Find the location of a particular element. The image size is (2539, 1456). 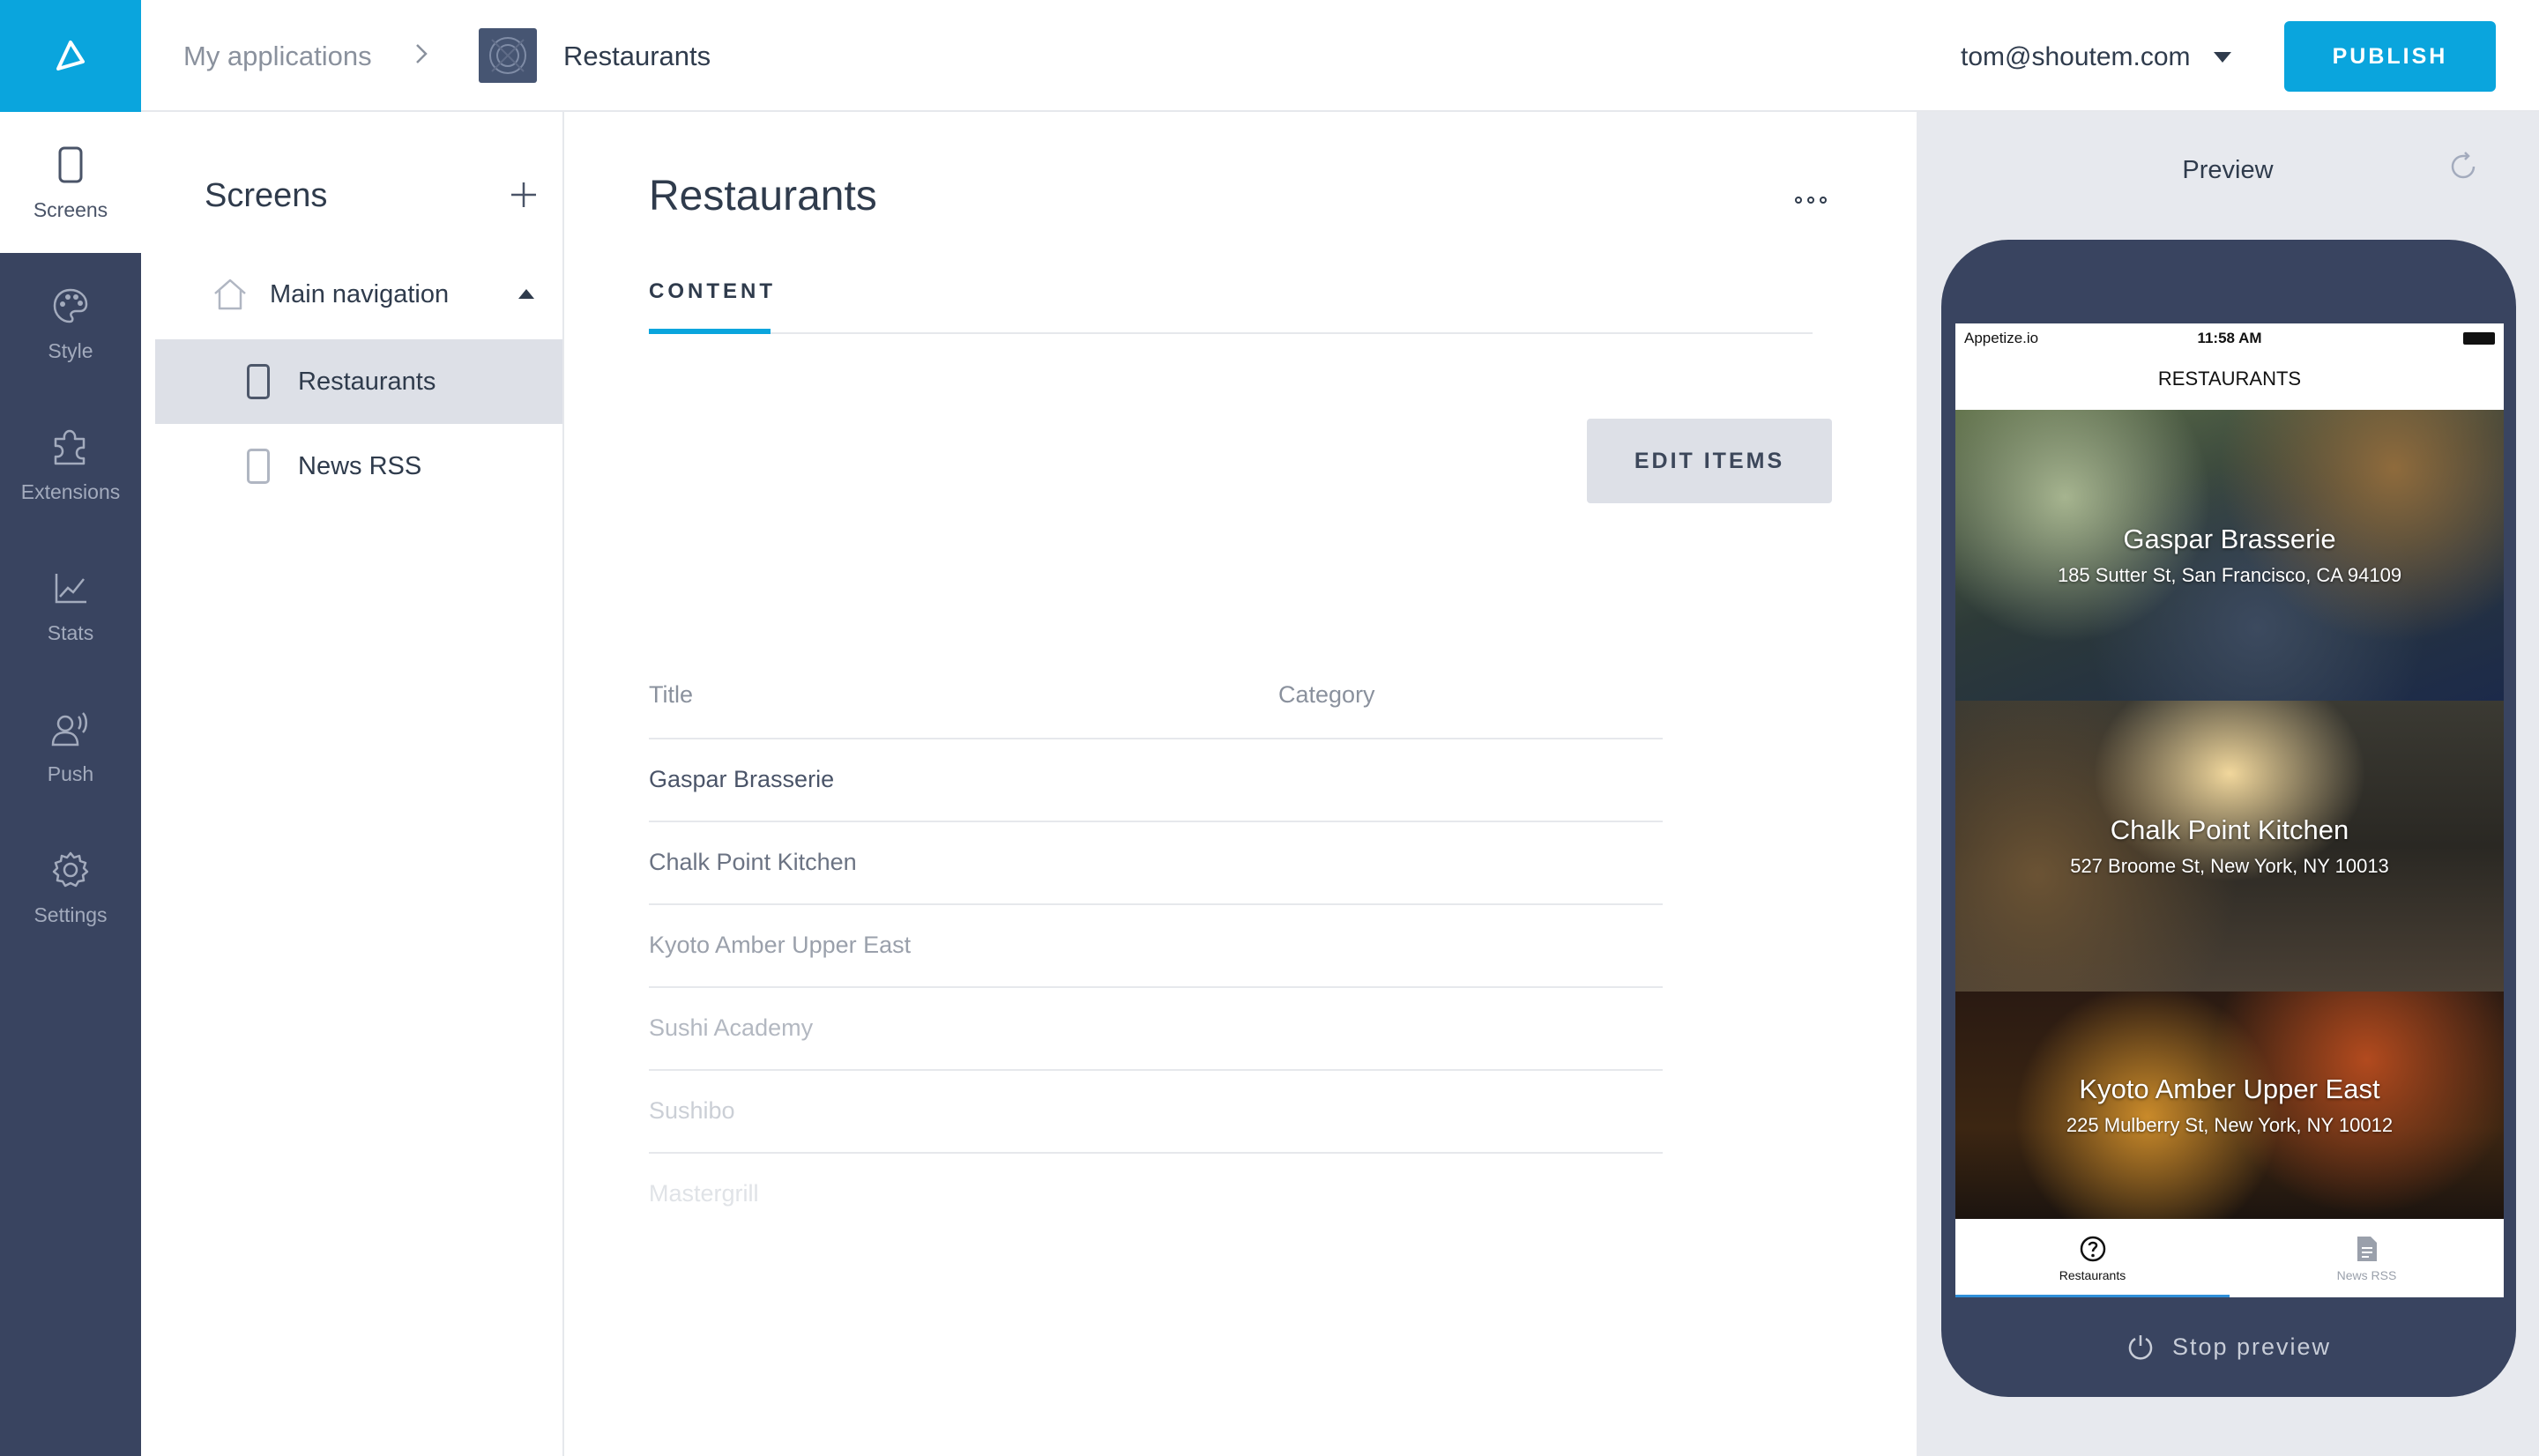

tab-content: CONTENT is located at coordinates (712, 291).